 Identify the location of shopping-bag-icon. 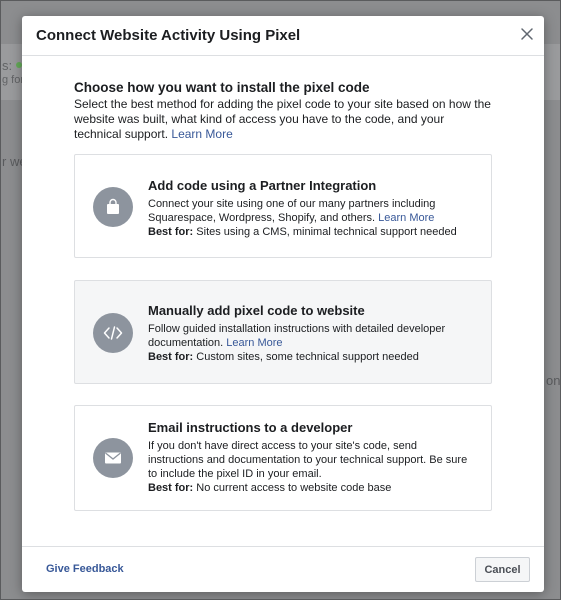
(113, 207).